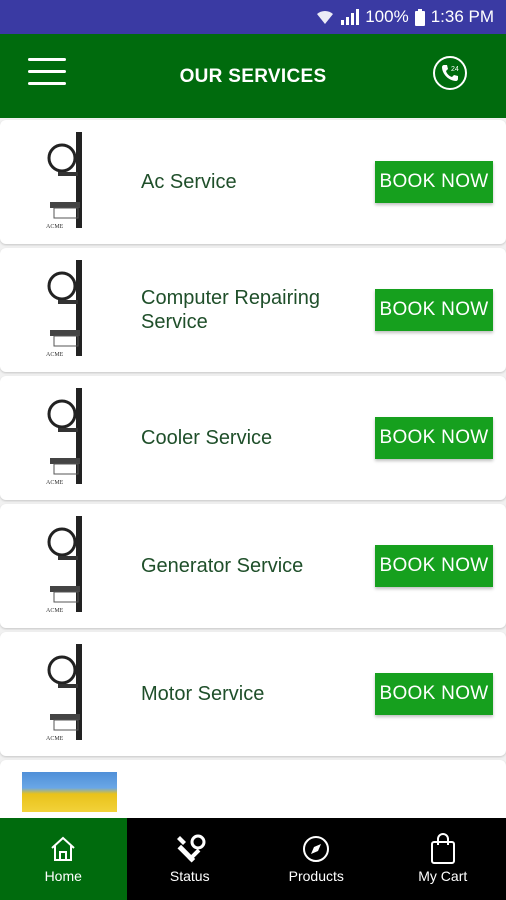  I want to click on list-item: ACME Motor Service BOOK NOW, so click(253, 694).